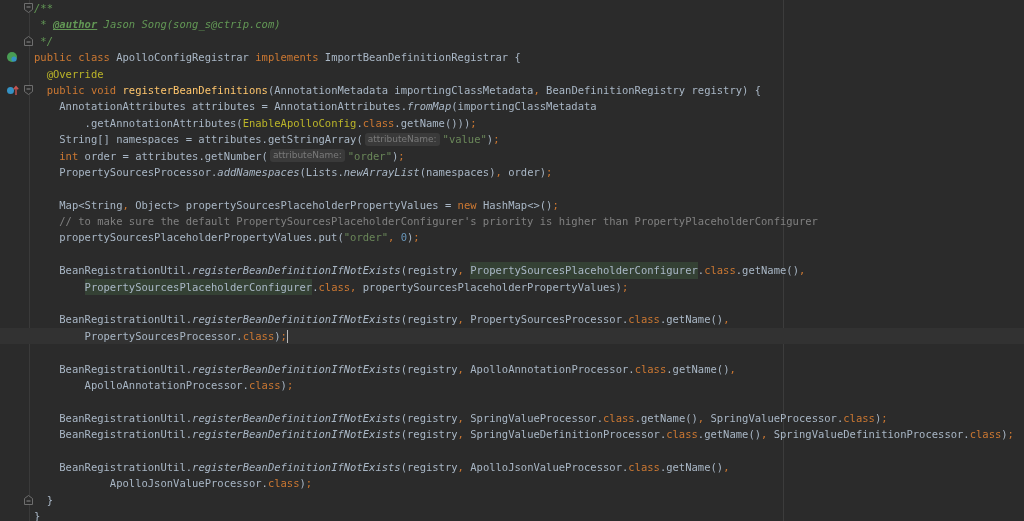 The image size is (1024, 521). What do you see at coordinates (188, 385) in the screenshot?
I see `code-line: ApolloAnnotationProcessor.class);` at bounding box center [188, 385].